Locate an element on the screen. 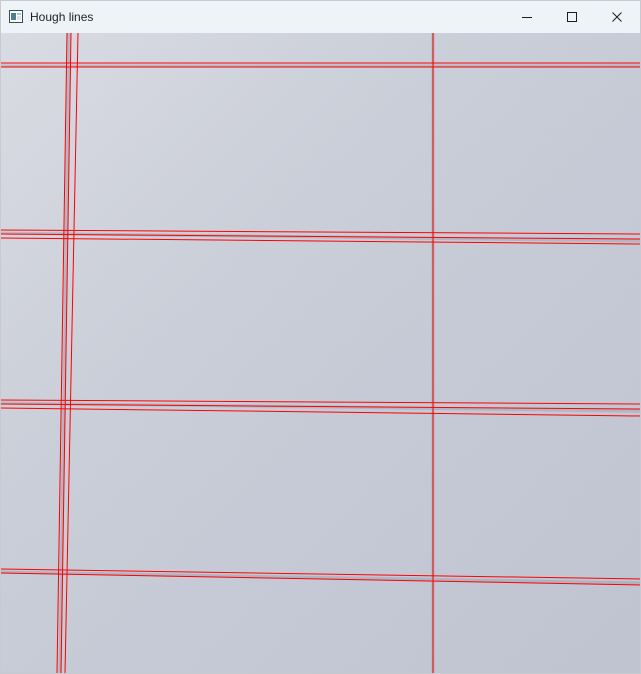 This screenshot has width=641, height=674. maximize-icon is located at coordinates (572, 17).